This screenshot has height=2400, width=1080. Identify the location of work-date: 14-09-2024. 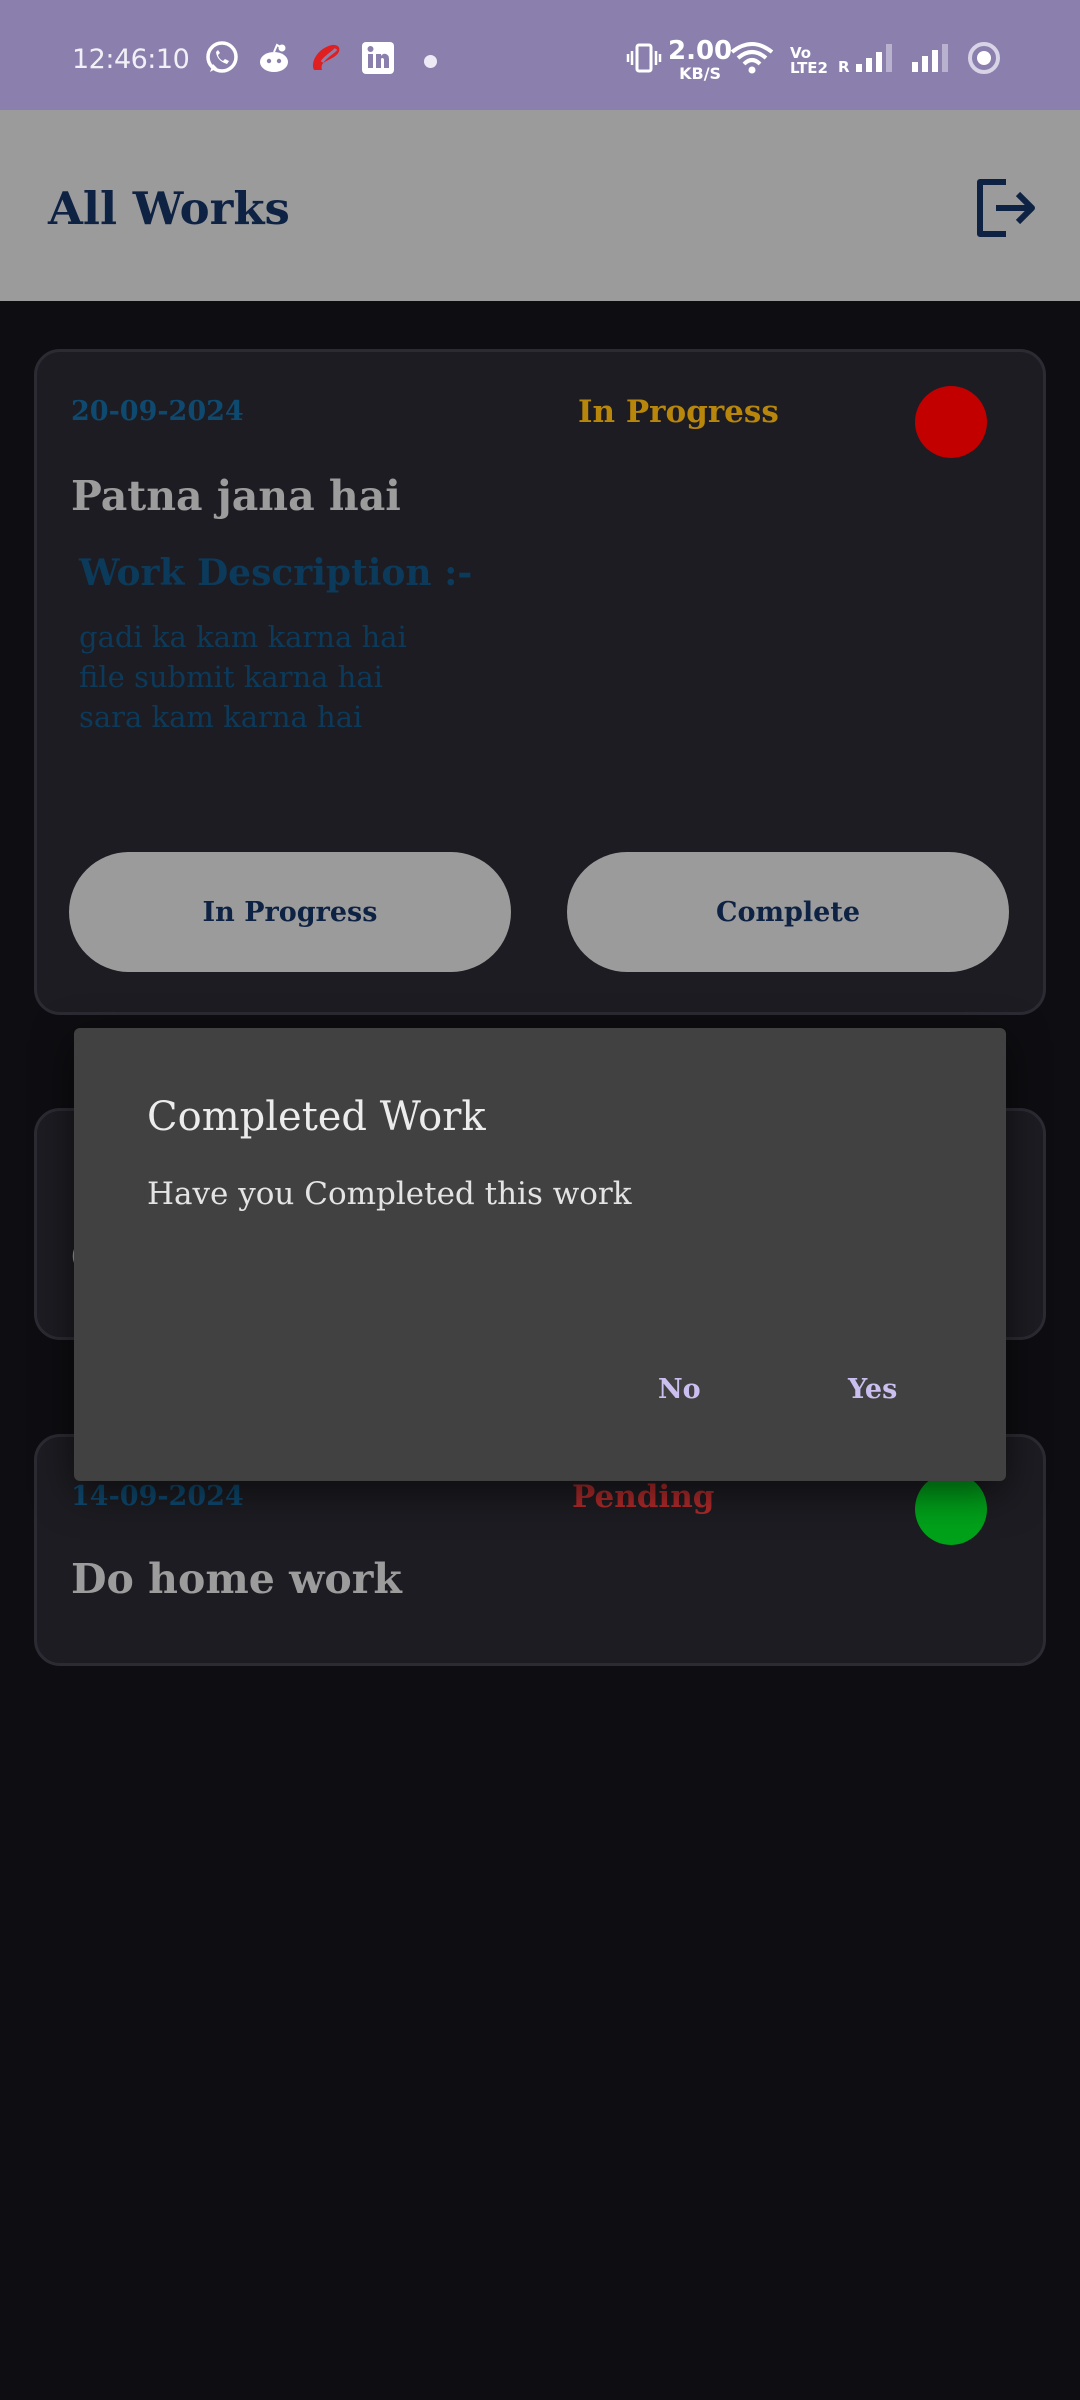
(157, 1496).